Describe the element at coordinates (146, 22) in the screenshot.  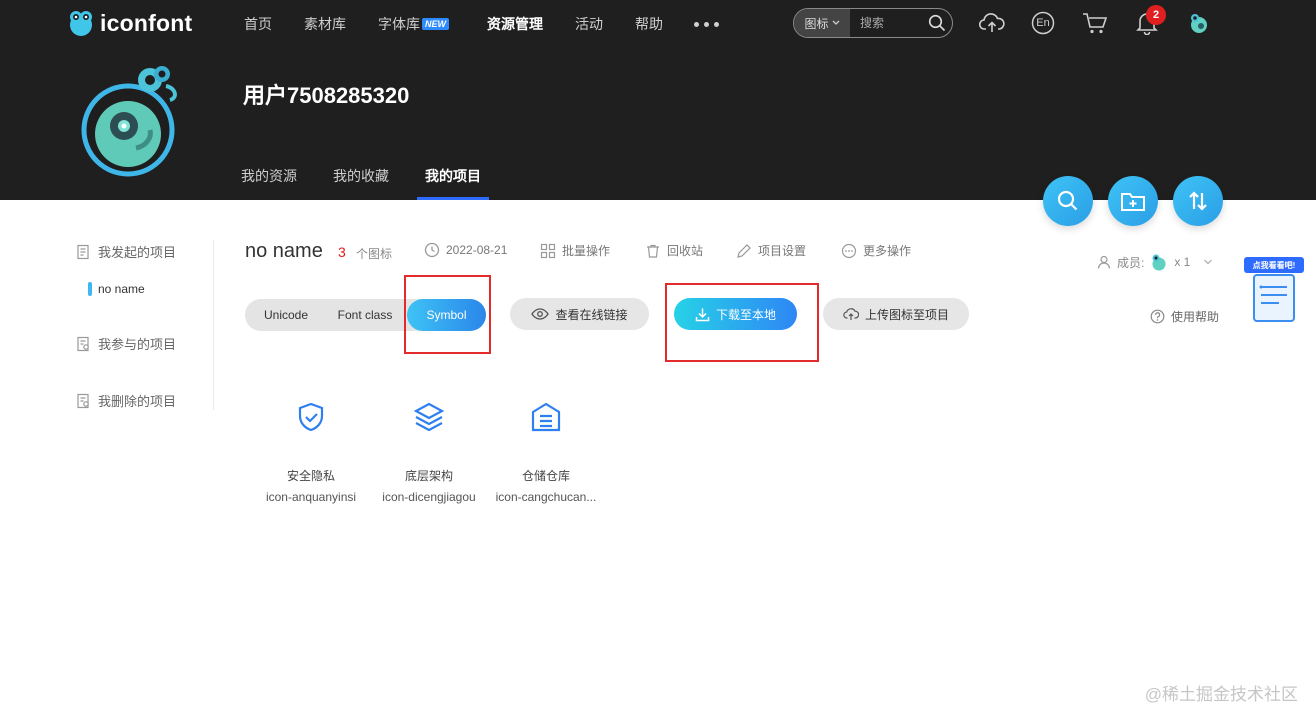
I see `brand-name: iconfont` at that location.